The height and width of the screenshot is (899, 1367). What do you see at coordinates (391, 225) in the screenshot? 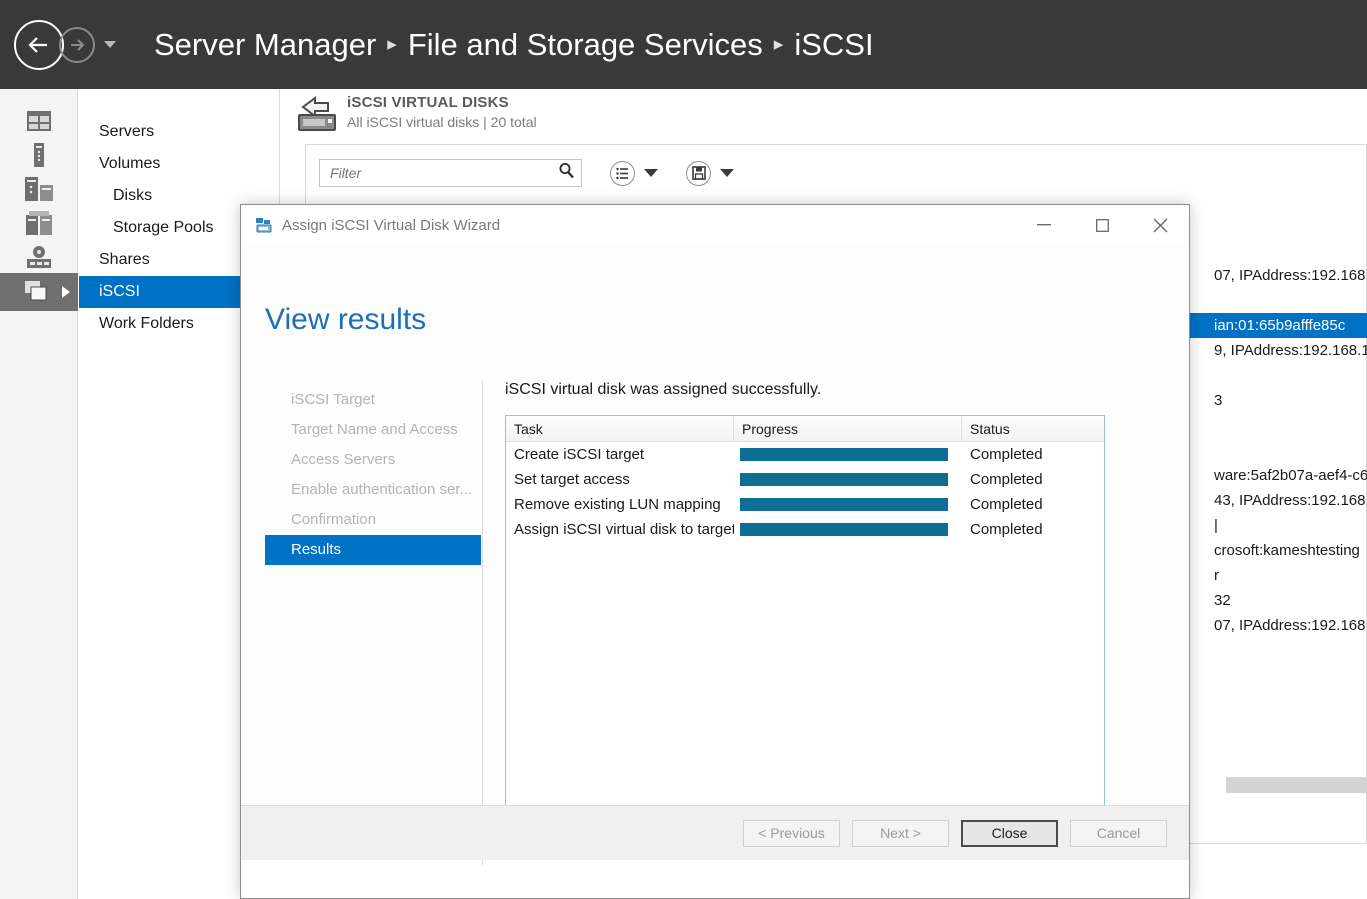
I see `dialog-title: Assign iSCSI Virtual Disk Wizard` at bounding box center [391, 225].